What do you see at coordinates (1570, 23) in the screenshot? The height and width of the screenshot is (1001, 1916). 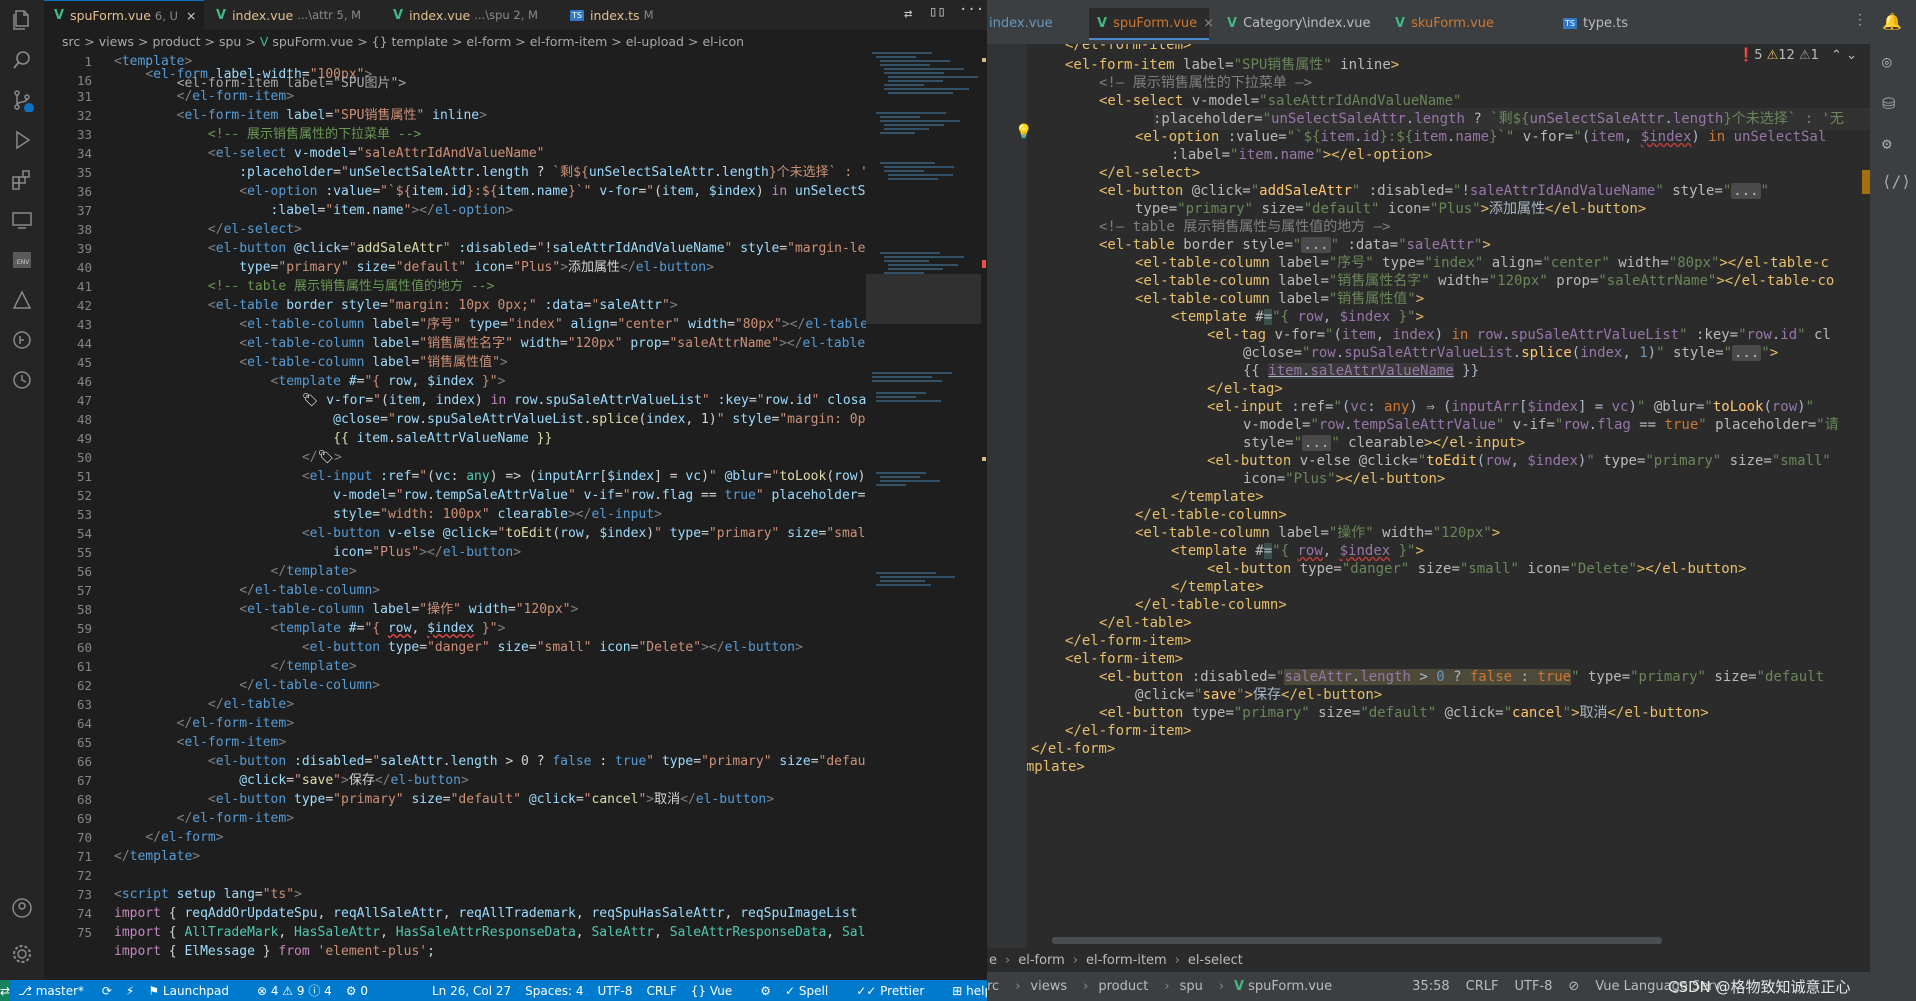 I see `ts-file-icon: TS` at bounding box center [1570, 23].